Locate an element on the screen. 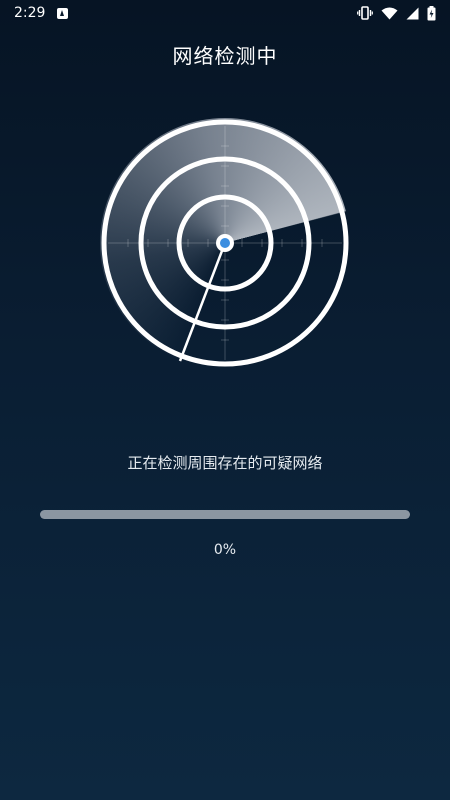  cell-signal-icon is located at coordinates (412, 13).